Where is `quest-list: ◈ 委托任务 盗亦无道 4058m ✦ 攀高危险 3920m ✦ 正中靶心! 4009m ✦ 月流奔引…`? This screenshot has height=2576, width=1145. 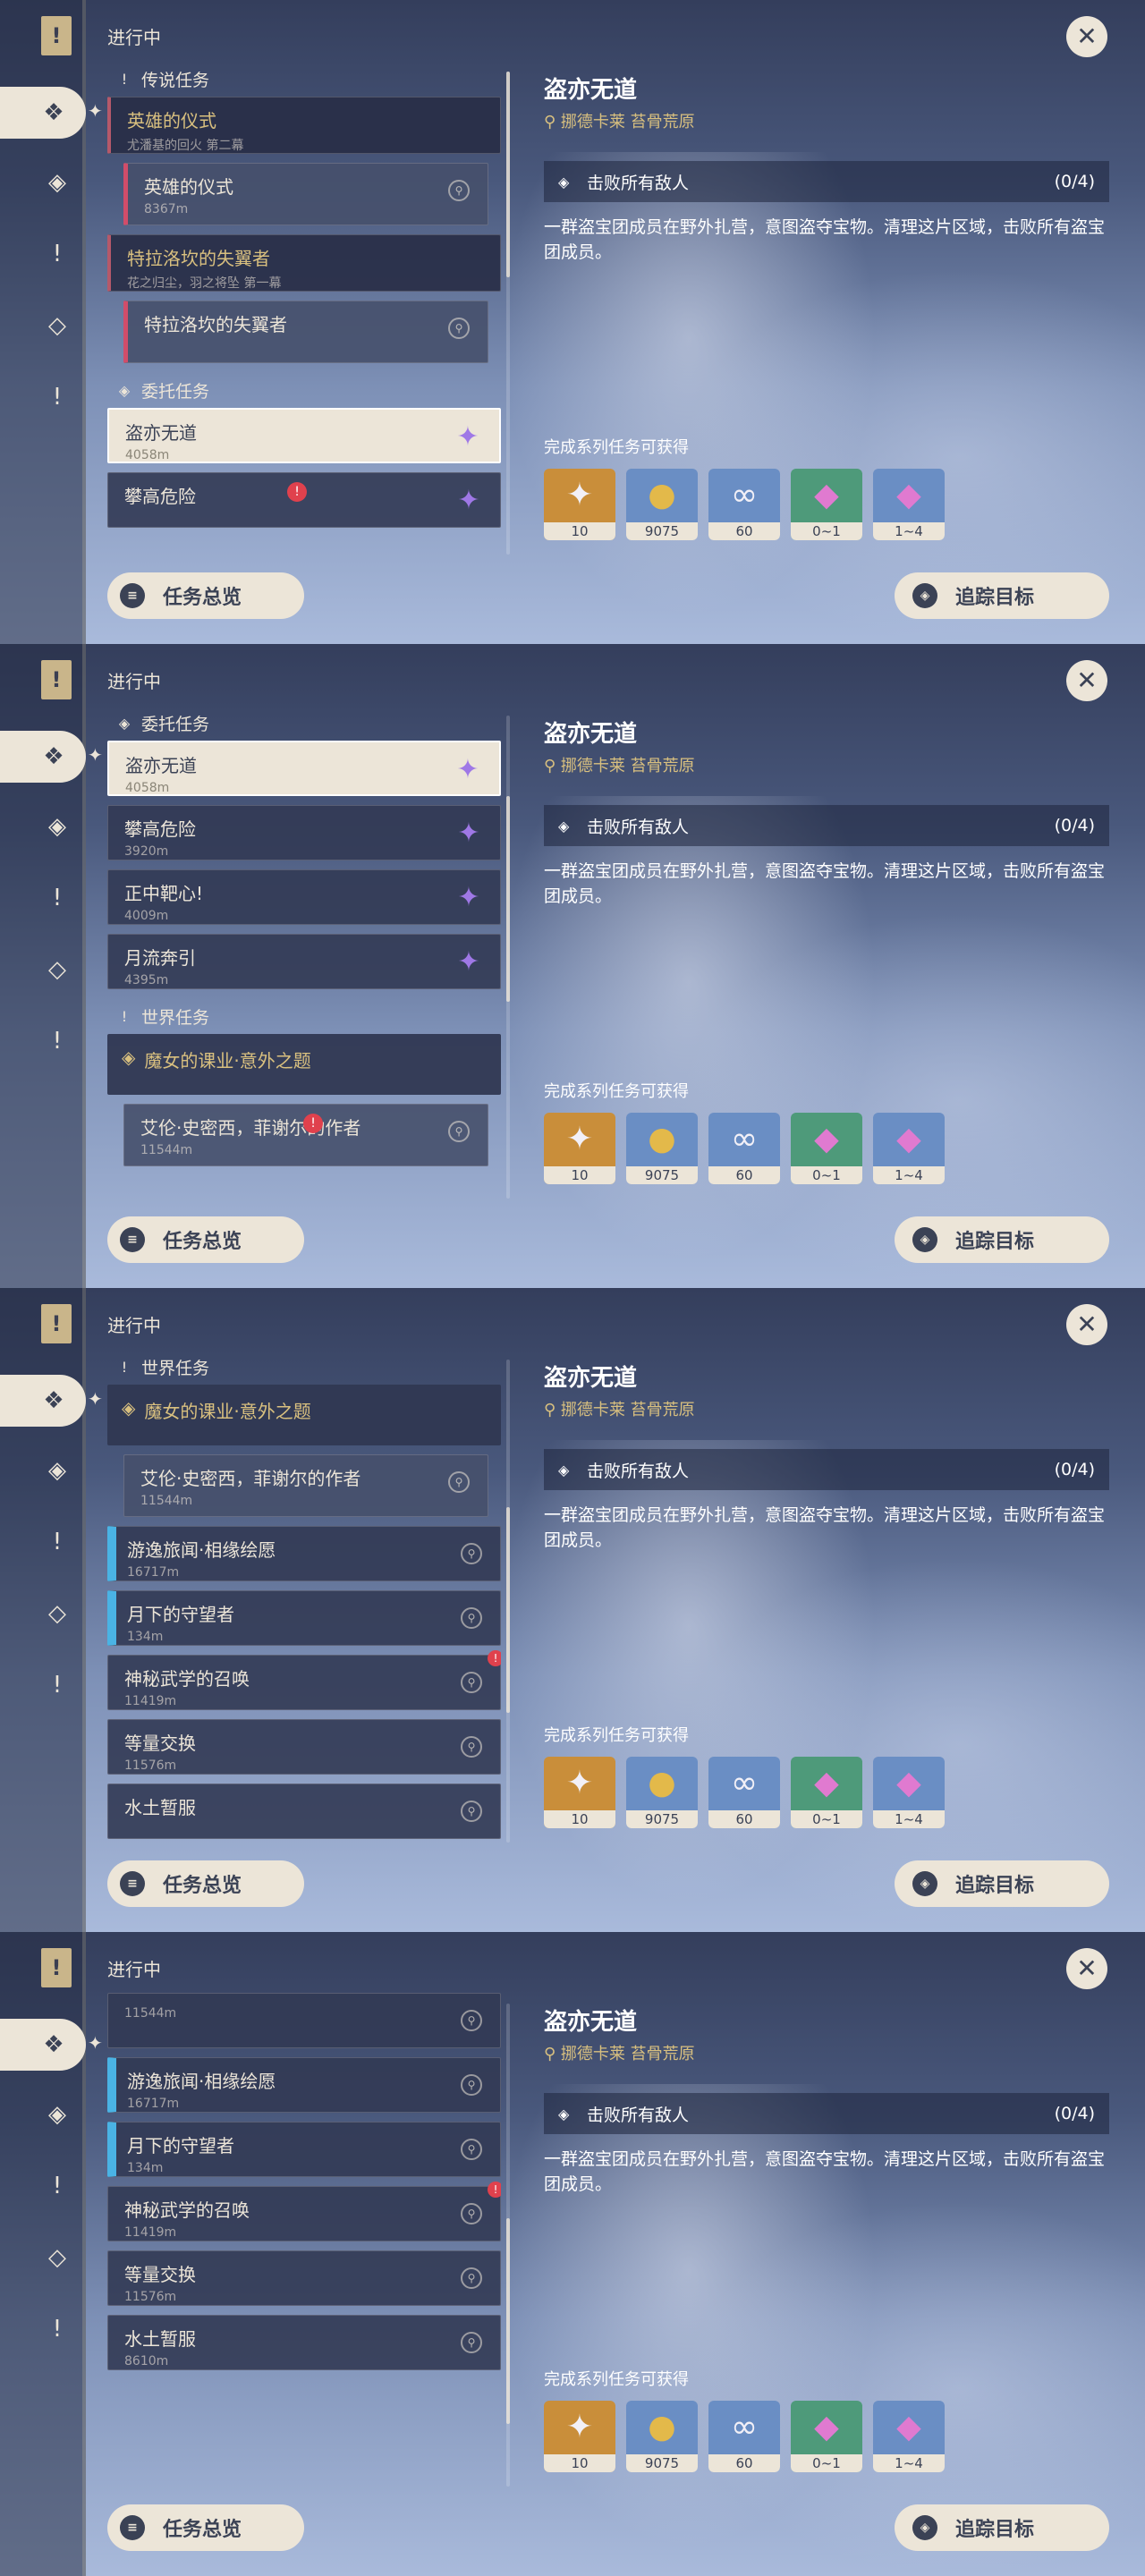 quest-list: ◈ 委托任务 盗亦无道 4058m ✦ 攀高危险 3920m ✦ 正中靶心! 4009m ✦ 月流奔引… is located at coordinates (304, 951).